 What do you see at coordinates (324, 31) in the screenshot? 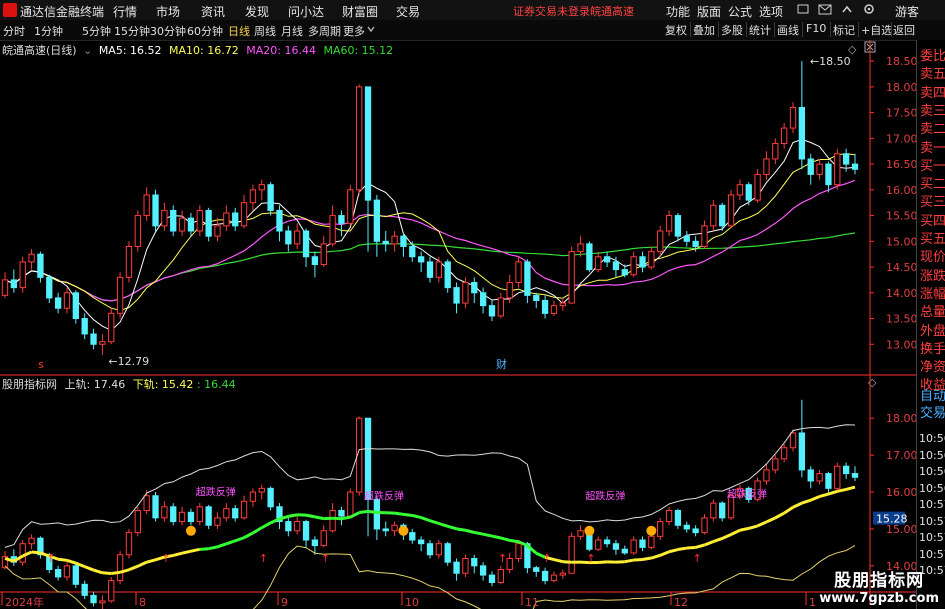
I see `tab-multi-period: 多周期` at bounding box center [324, 31].